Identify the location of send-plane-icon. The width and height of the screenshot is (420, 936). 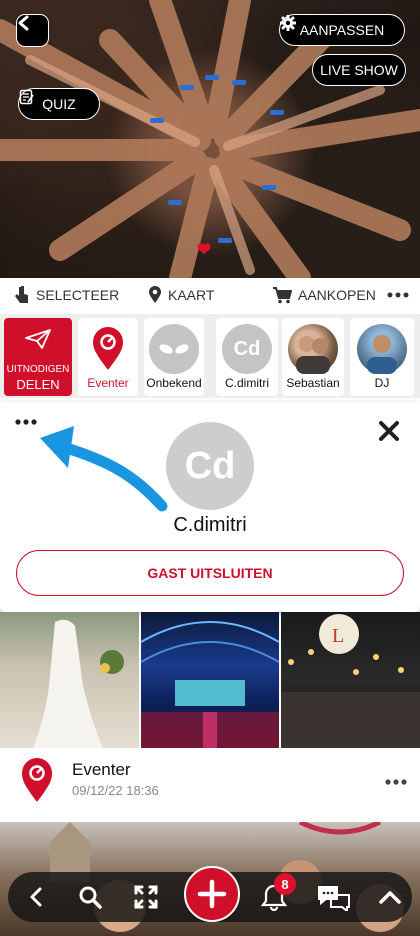
(38, 339).